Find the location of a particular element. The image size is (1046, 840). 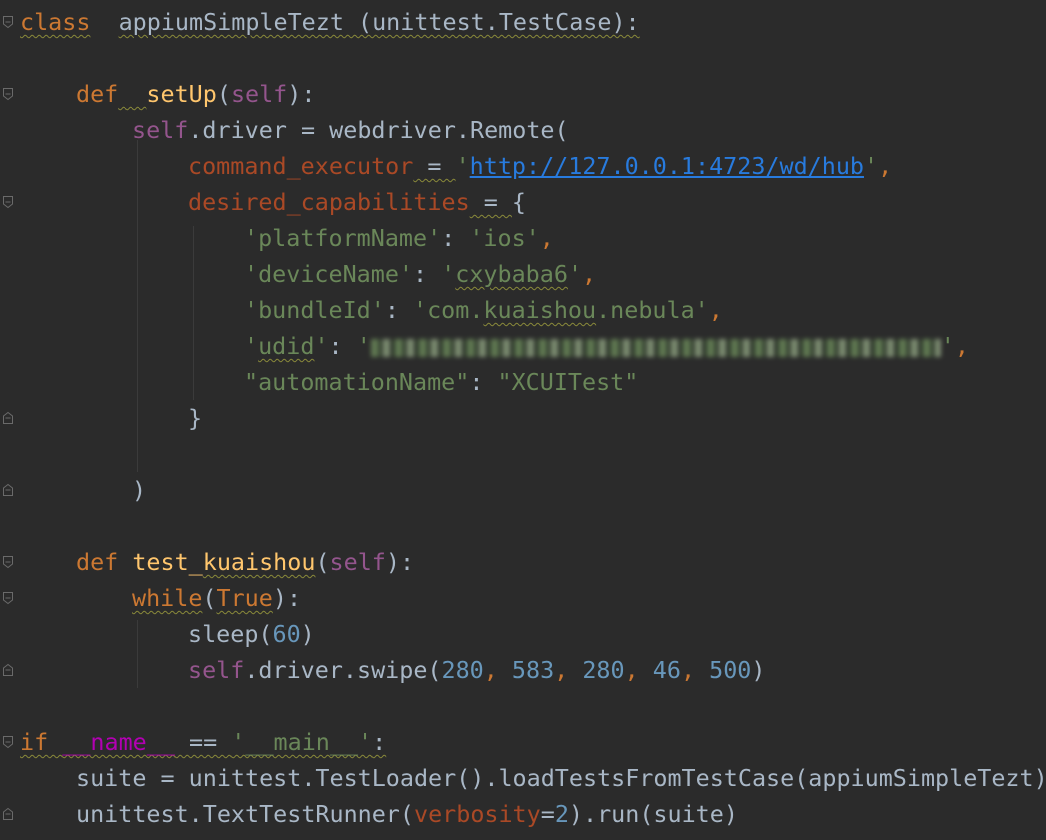

code-line: self.driver = webdriver.Remote( is located at coordinates (350, 130).